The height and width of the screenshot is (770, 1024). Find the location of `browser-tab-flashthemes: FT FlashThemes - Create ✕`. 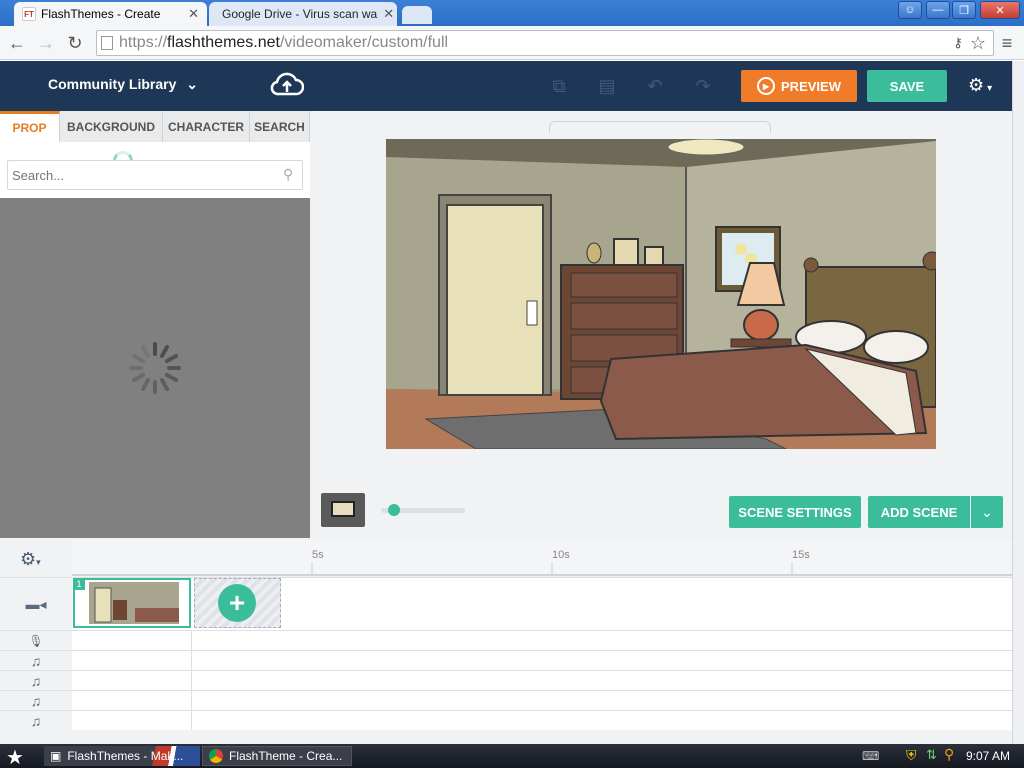

browser-tab-flashthemes: FT FlashThemes - Create ✕ is located at coordinates (110, 14).